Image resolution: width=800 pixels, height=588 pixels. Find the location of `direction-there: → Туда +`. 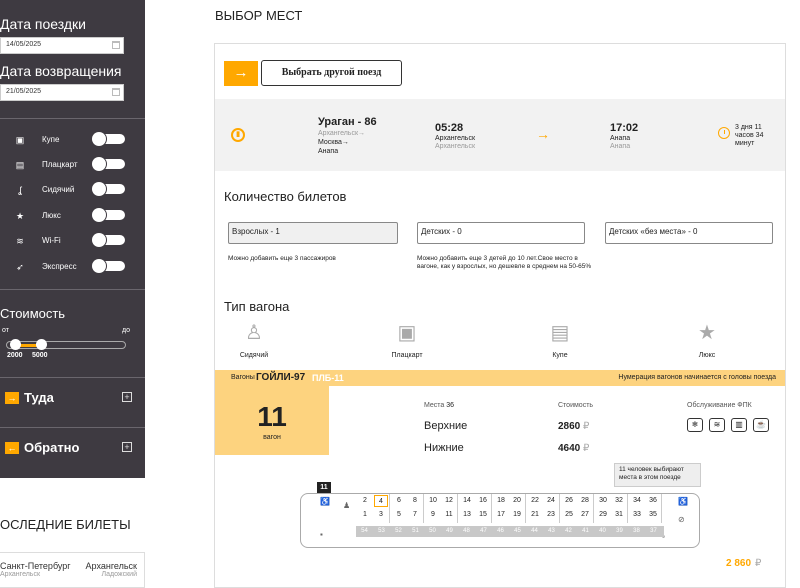

direction-there: → Туда + is located at coordinates (72, 400).